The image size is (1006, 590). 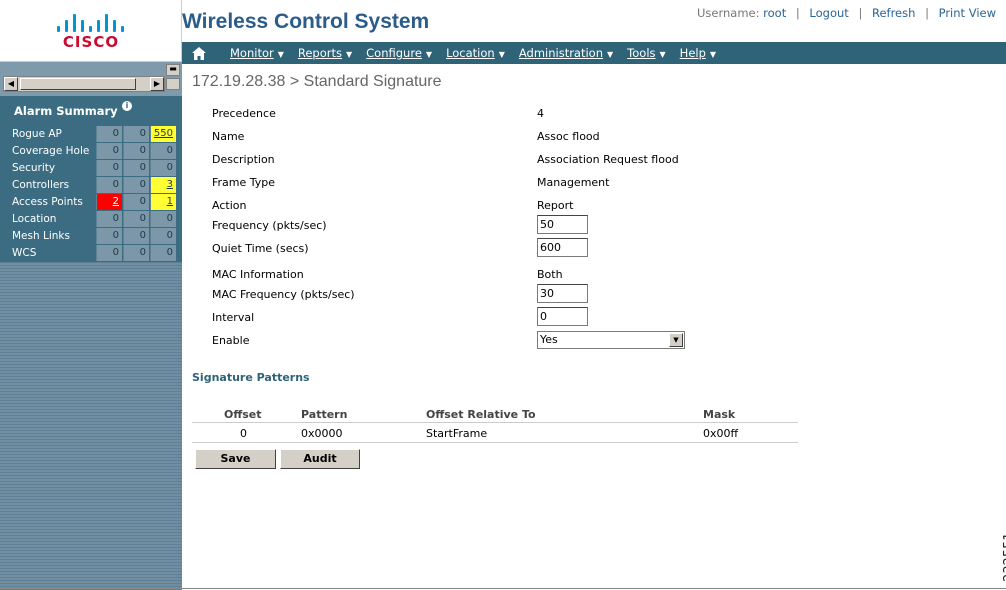 I want to click on alarm-minor-count: 1, so click(x=163, y=202).